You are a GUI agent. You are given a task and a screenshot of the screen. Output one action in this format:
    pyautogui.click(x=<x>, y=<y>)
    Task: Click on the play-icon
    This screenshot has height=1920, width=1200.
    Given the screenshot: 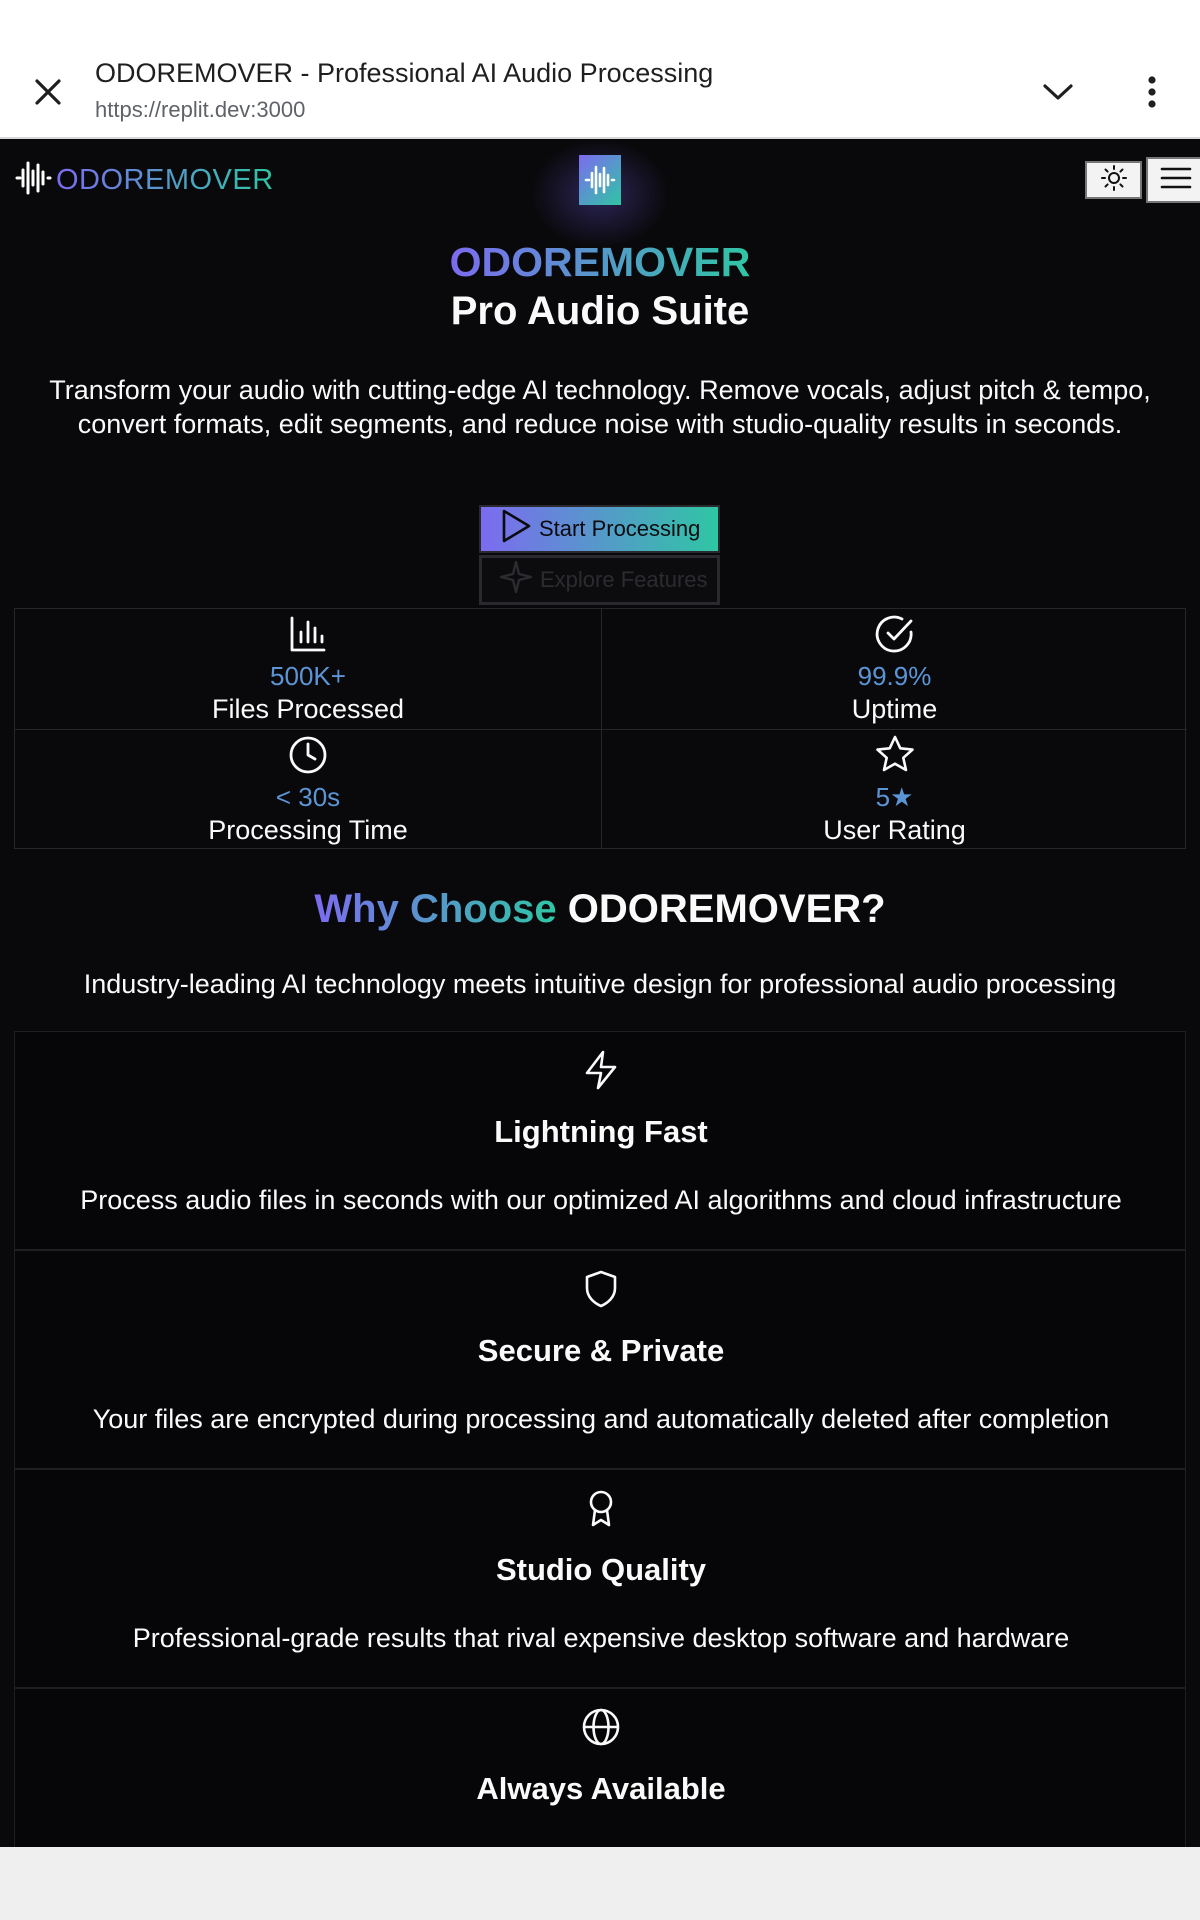 What is the action you would take?
    pyautogui.click(x=516, y=529)
    